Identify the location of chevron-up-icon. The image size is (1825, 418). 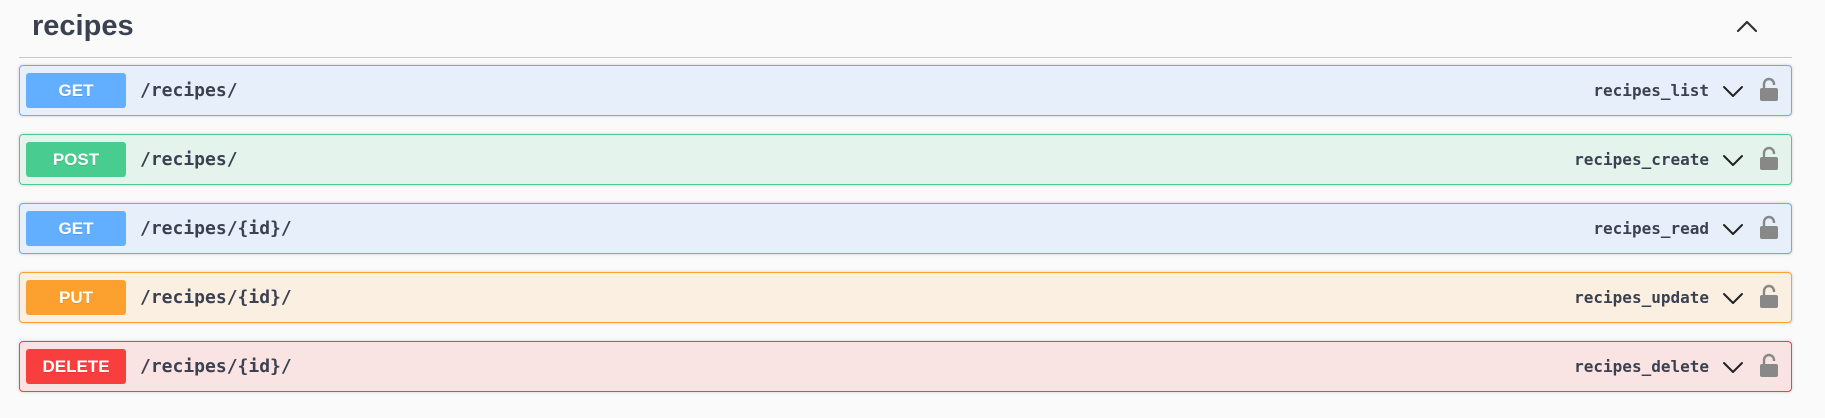
(1747, 27).